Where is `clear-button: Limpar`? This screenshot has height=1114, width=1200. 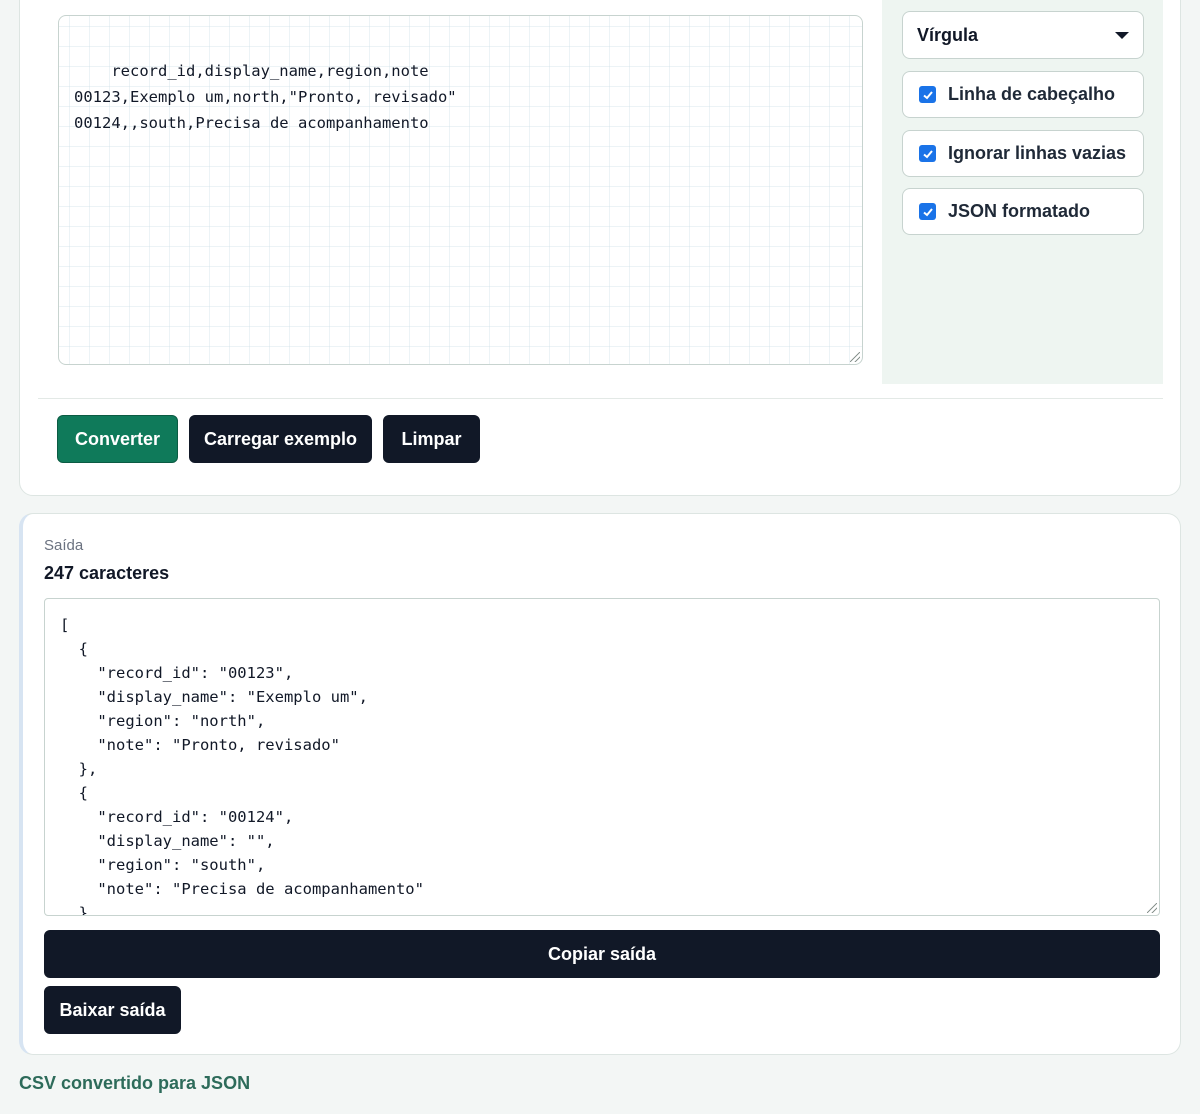 clear-button: Limpar is located at coordinates (431, 439).